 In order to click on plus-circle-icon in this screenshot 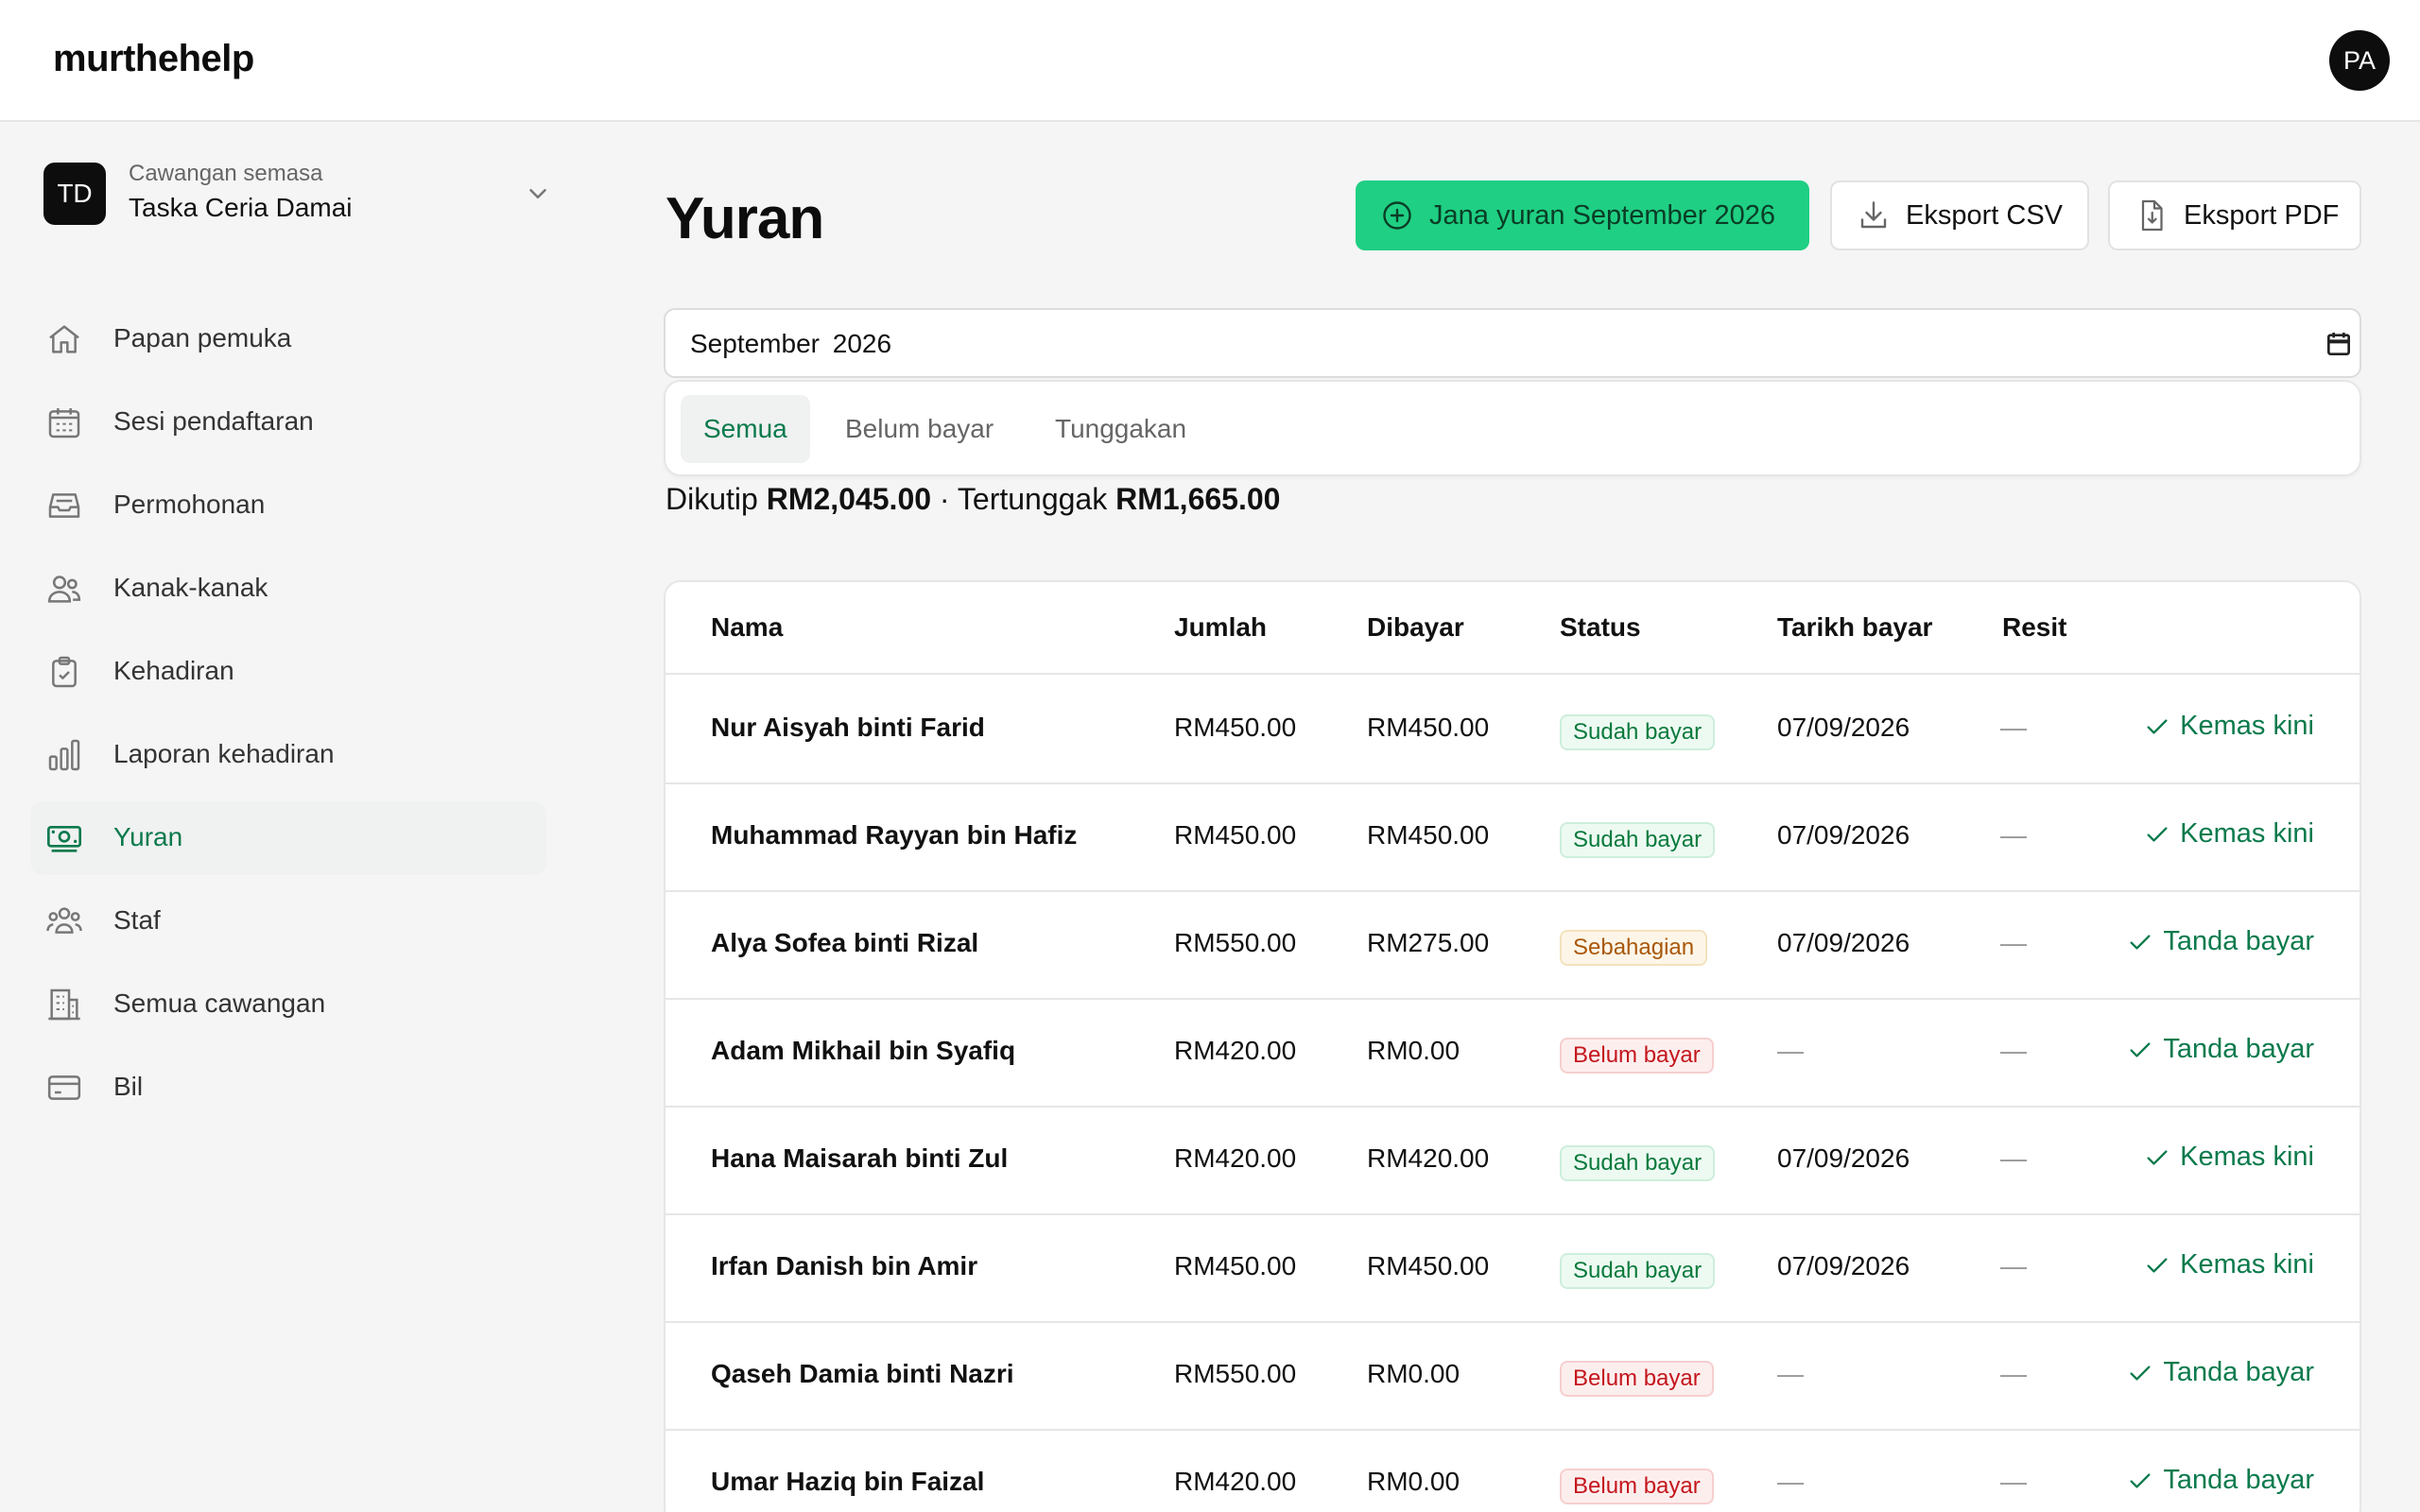, I will do `click(1397, 215)`.